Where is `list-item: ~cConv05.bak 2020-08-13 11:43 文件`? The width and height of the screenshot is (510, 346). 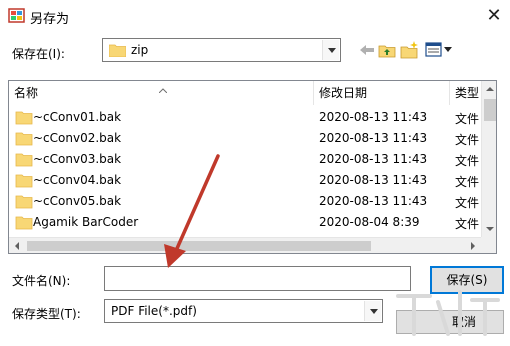 list-item: ~cConv05.bak 2020-08-13 11:43 文件 is located at coordinates (245, 201).